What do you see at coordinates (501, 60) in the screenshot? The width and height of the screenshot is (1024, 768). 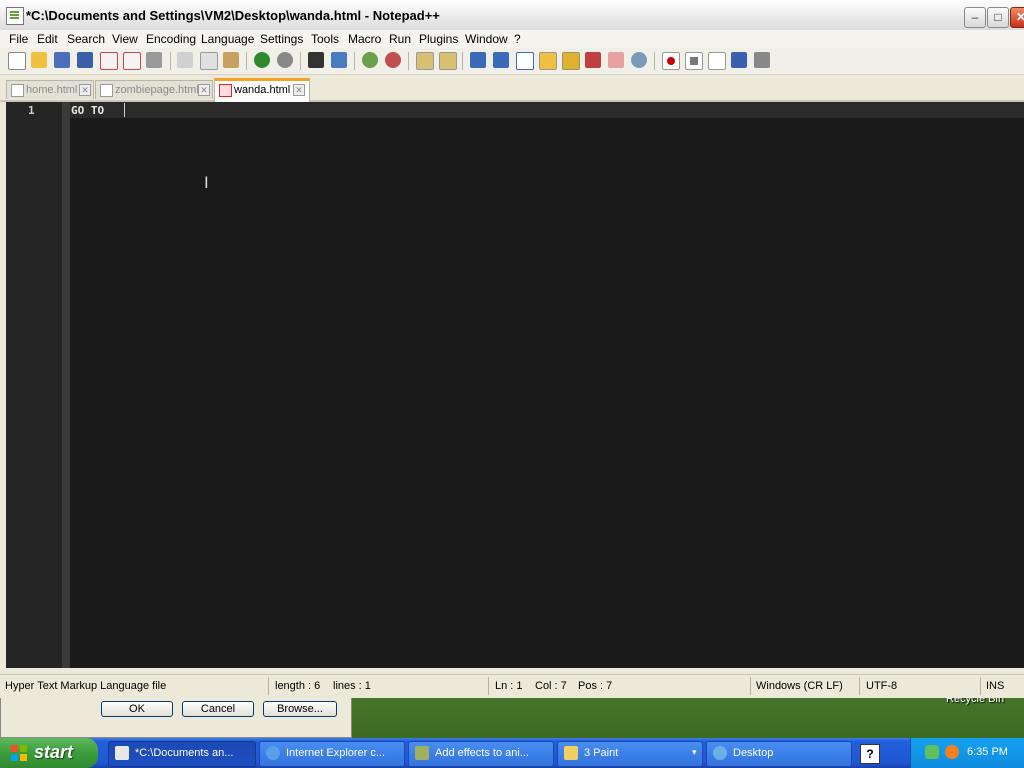 I see `show-all-chars-icon` at bounding box center [501, 60].